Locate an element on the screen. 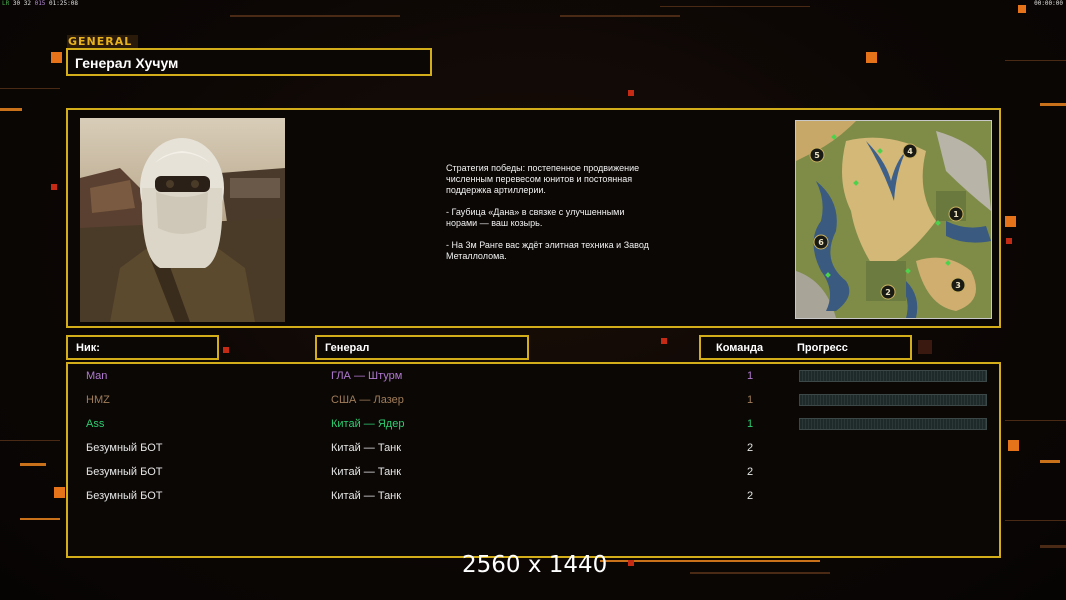  fps-stats: LR 30 32 015 01:25:08 is located at coordinates (40, 3).